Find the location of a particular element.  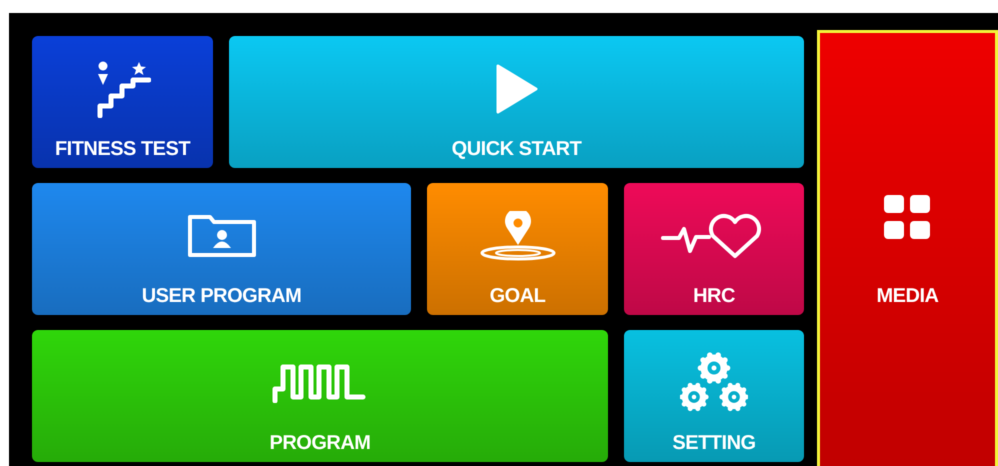

square-wave-icon is located at coordinates (320, 383).